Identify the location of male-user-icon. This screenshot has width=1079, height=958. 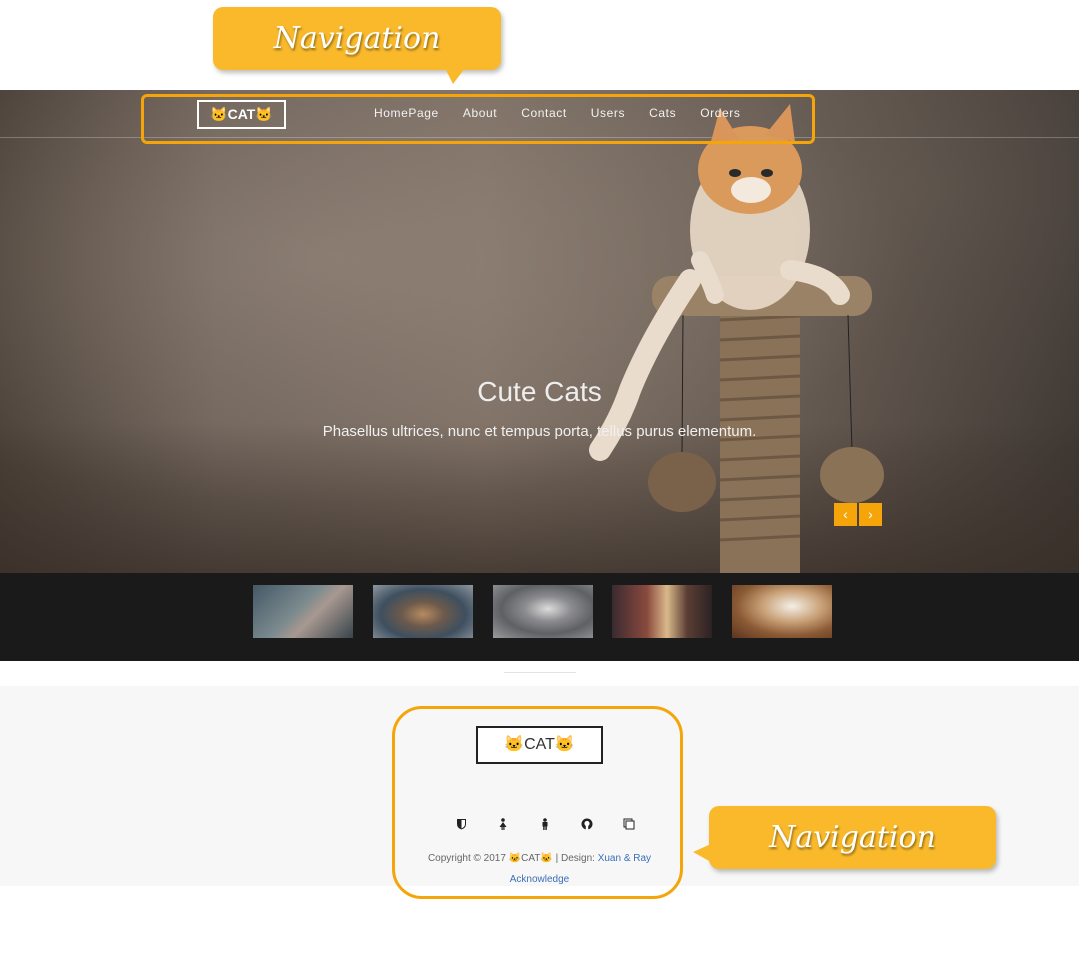
(545, 825).